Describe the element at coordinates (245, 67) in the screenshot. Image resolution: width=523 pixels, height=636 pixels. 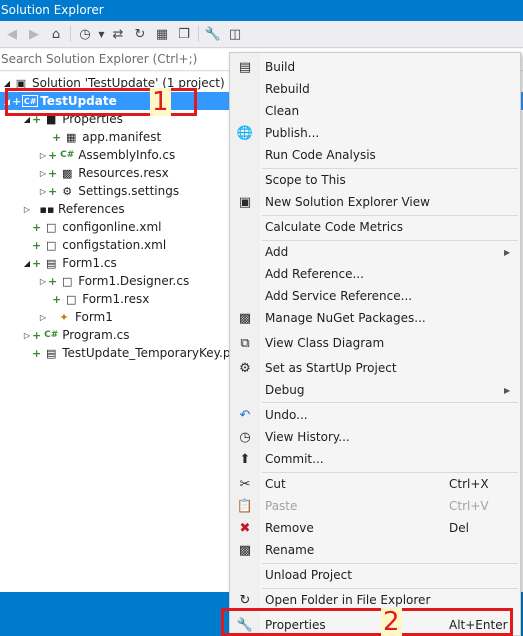
I see `build-icon: ▤` at that location.